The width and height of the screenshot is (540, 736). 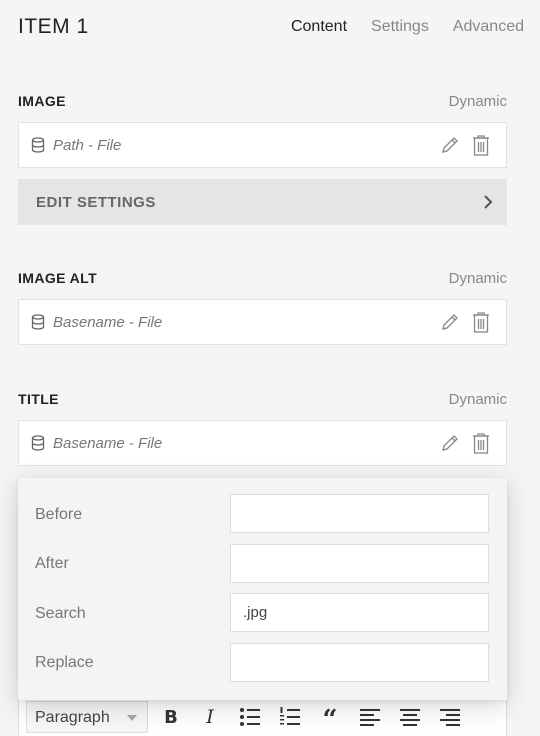 What do you see at coordinates (262, 322) in the screenshot?
I see `image-alt-field: Basename - File` at bounding box center [262, 322].